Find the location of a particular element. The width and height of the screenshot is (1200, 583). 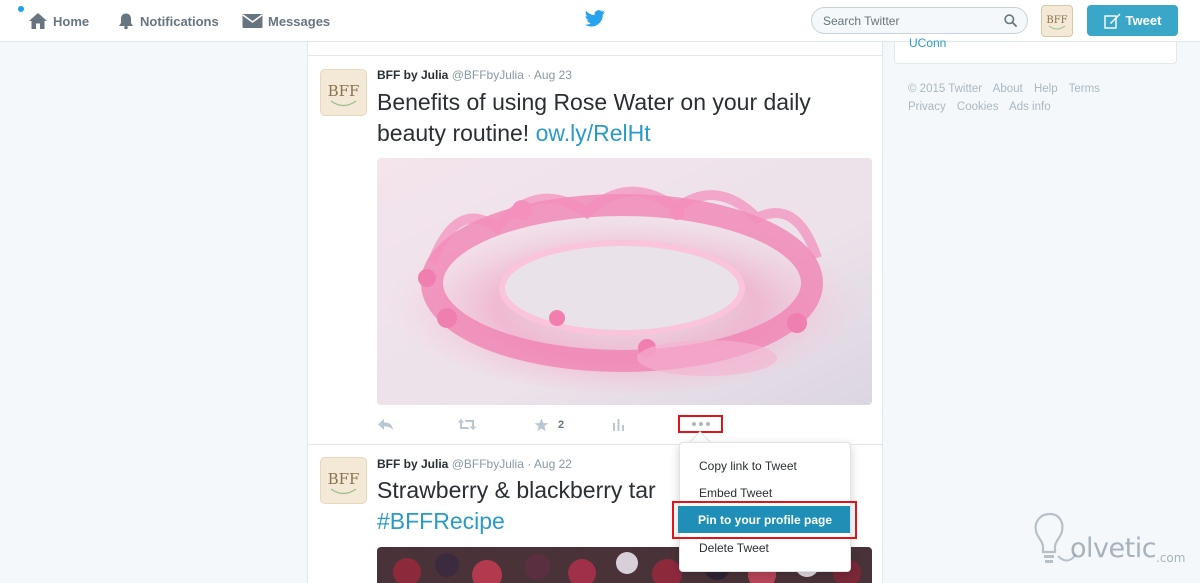

nav-home-label: Home is located at coordinates (71, 21).